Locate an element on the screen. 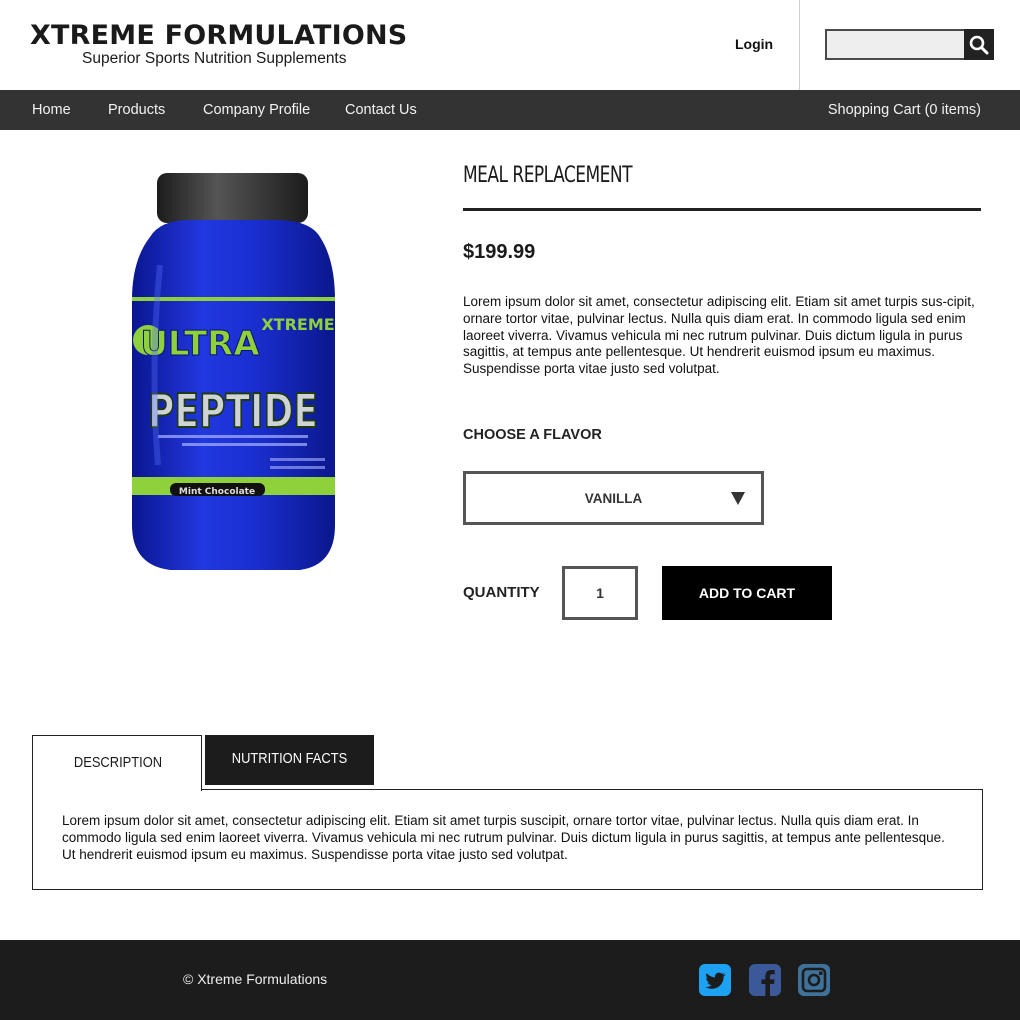 The height and width of the screenshot is (1020, 1020). nav-item-products: Products is located at coordinates (136, 110).